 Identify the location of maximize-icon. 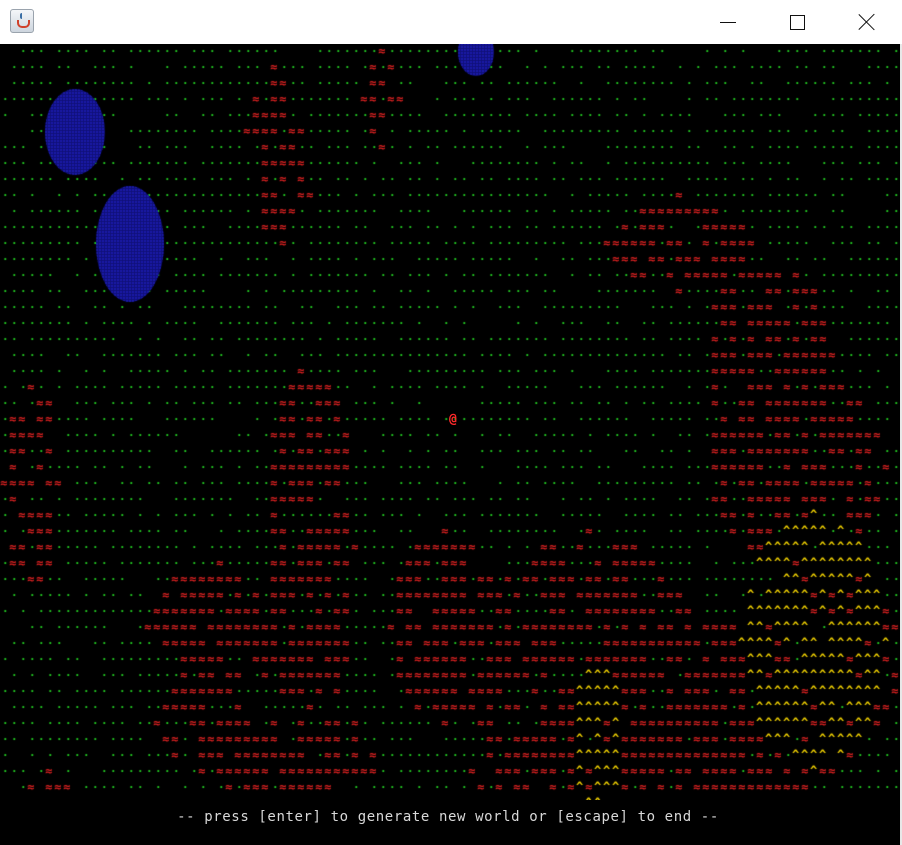
(797, 22).